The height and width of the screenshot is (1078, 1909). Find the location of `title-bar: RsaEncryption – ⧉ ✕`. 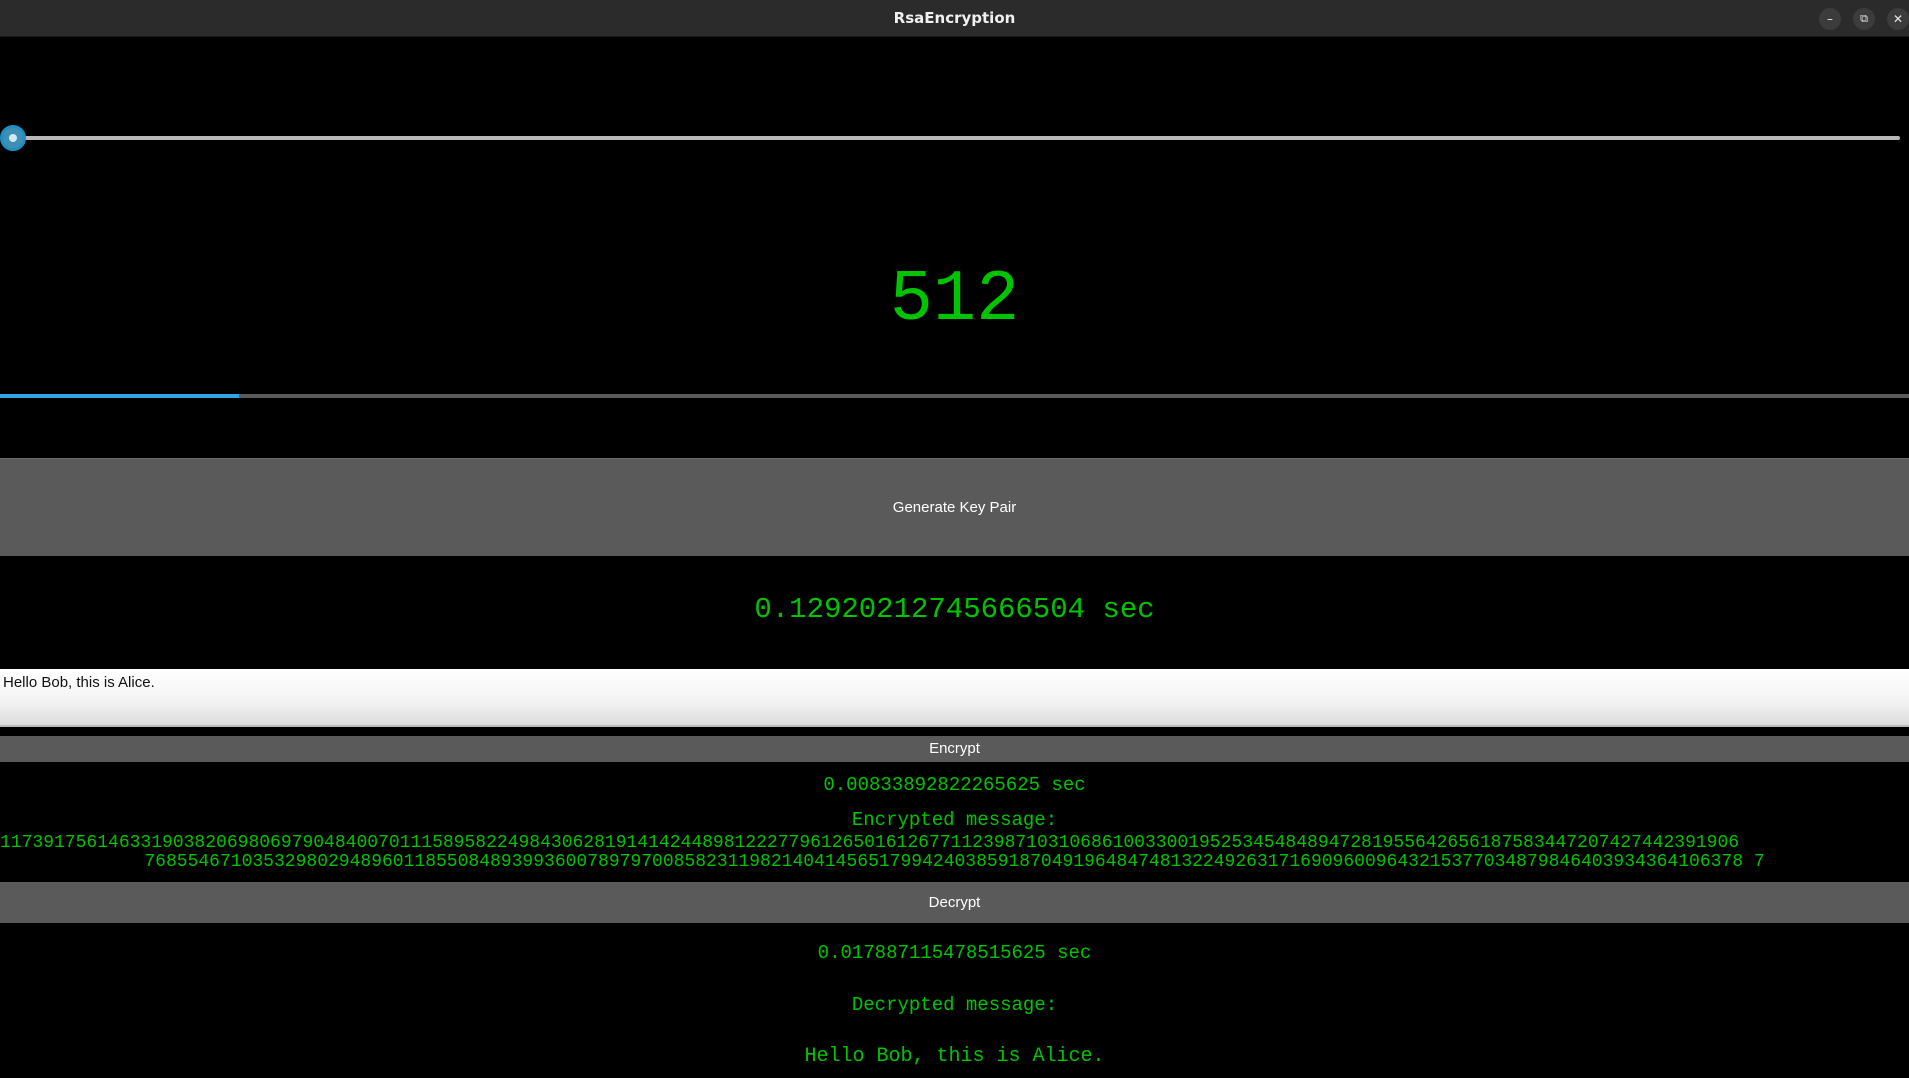

title-bar: RsaEncryption – ⧉ ✕ is located at coordinates (954, 18).